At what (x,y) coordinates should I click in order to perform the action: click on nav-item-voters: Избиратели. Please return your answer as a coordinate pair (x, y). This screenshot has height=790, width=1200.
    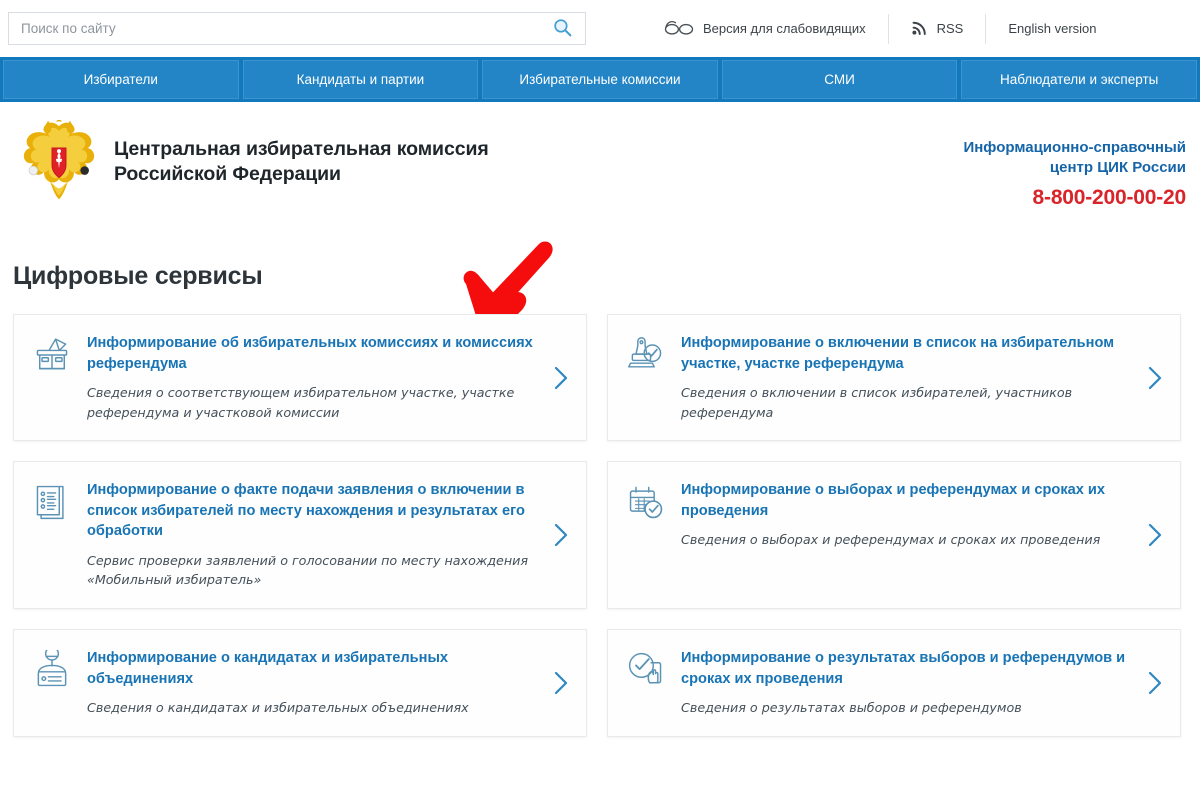
    Looking at the image, I should click on (121, 79).